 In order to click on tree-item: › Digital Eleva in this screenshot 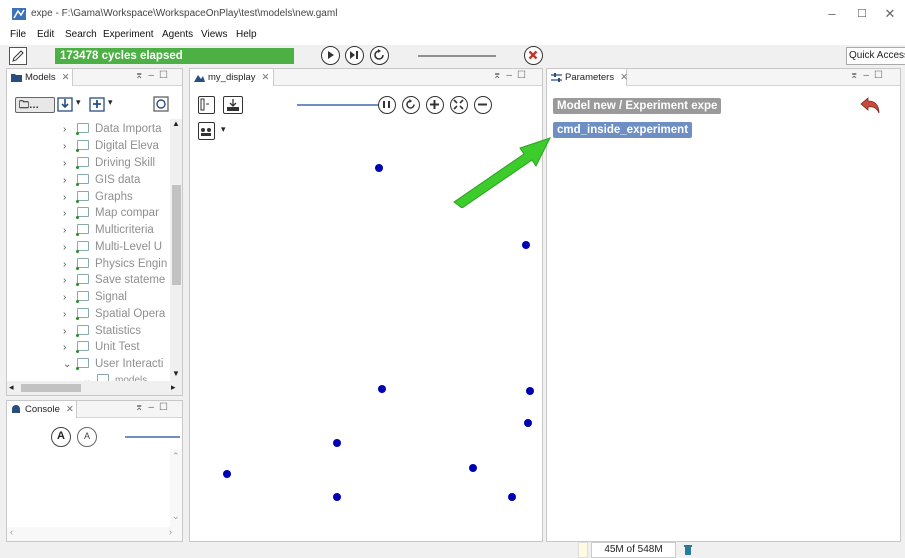, I will do `click(111, 146)`.